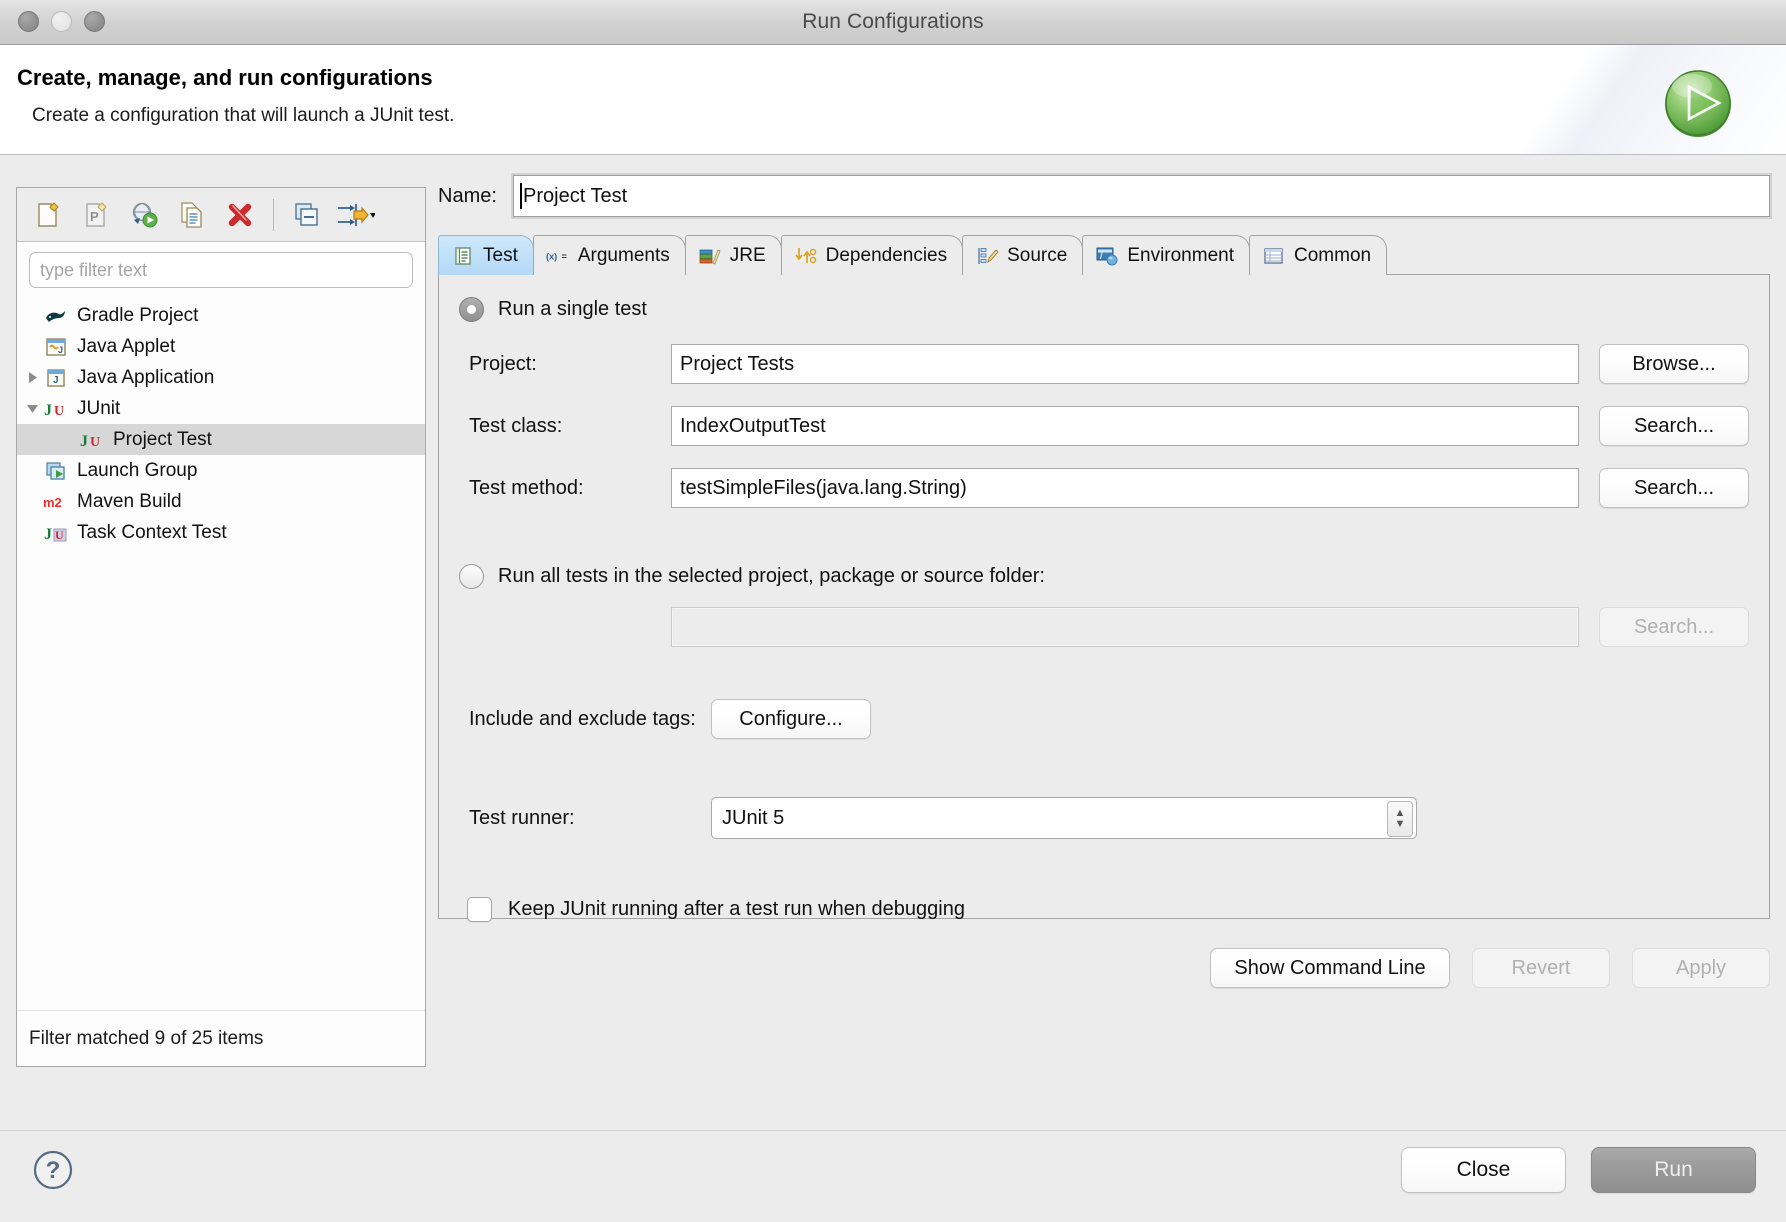 The width and height of the screenshot is (1786, 1222). What do you see at coordinates (1330, 968) in the screenshot?
I see `show-command-line-button: Show Command Line` at bounding box center [1330, 968].